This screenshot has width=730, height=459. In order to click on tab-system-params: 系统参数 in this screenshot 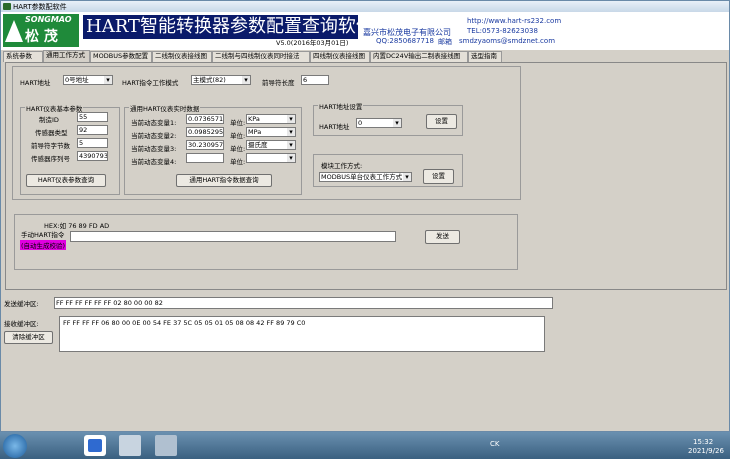, I will do `click(23, 56)`.